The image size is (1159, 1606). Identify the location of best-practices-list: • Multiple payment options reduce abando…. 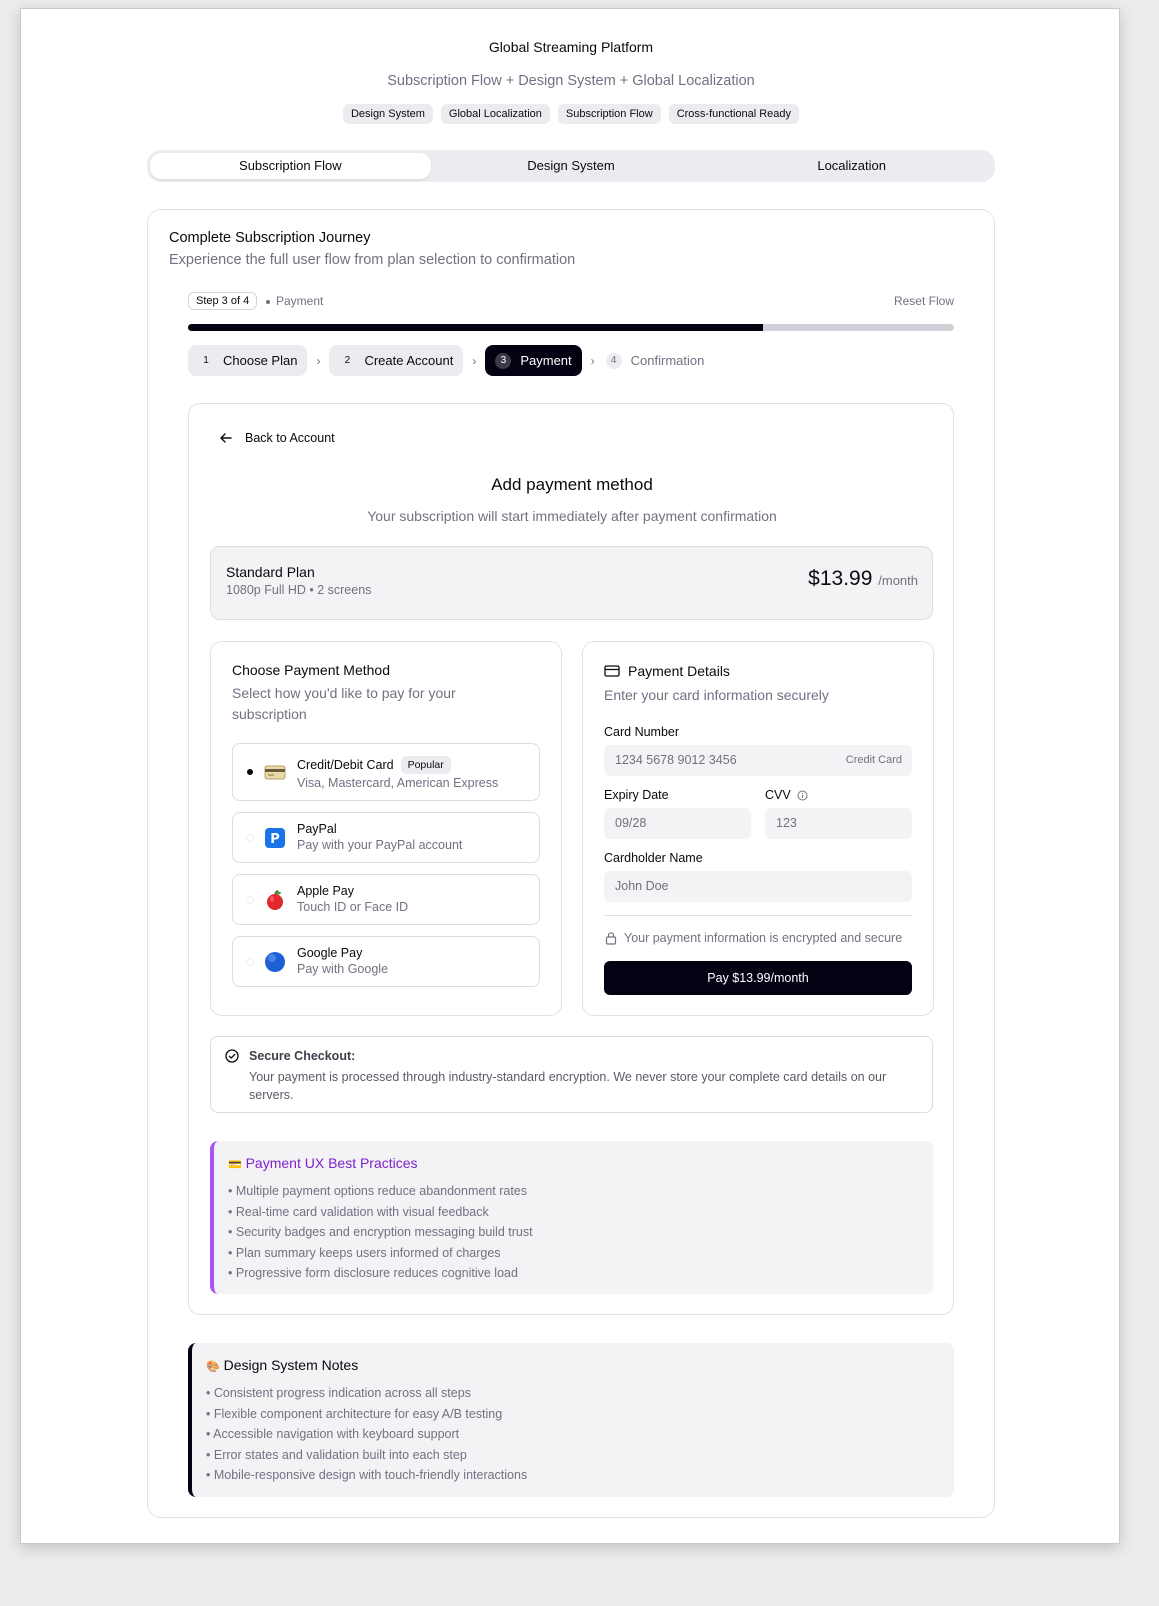
(380, 1232).